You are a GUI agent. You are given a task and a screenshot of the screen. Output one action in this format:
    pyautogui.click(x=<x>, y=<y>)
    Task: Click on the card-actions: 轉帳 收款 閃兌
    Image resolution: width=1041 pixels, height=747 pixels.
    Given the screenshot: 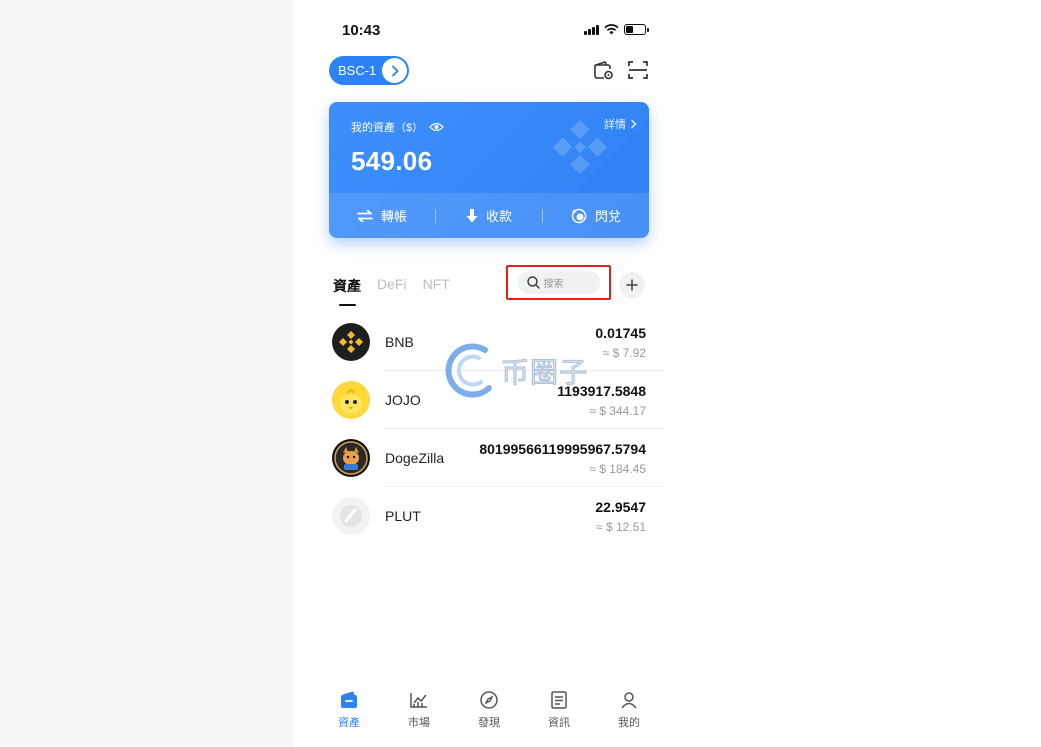 What is the action you would take?
    pyautogui.click(x=489, y=215)
    